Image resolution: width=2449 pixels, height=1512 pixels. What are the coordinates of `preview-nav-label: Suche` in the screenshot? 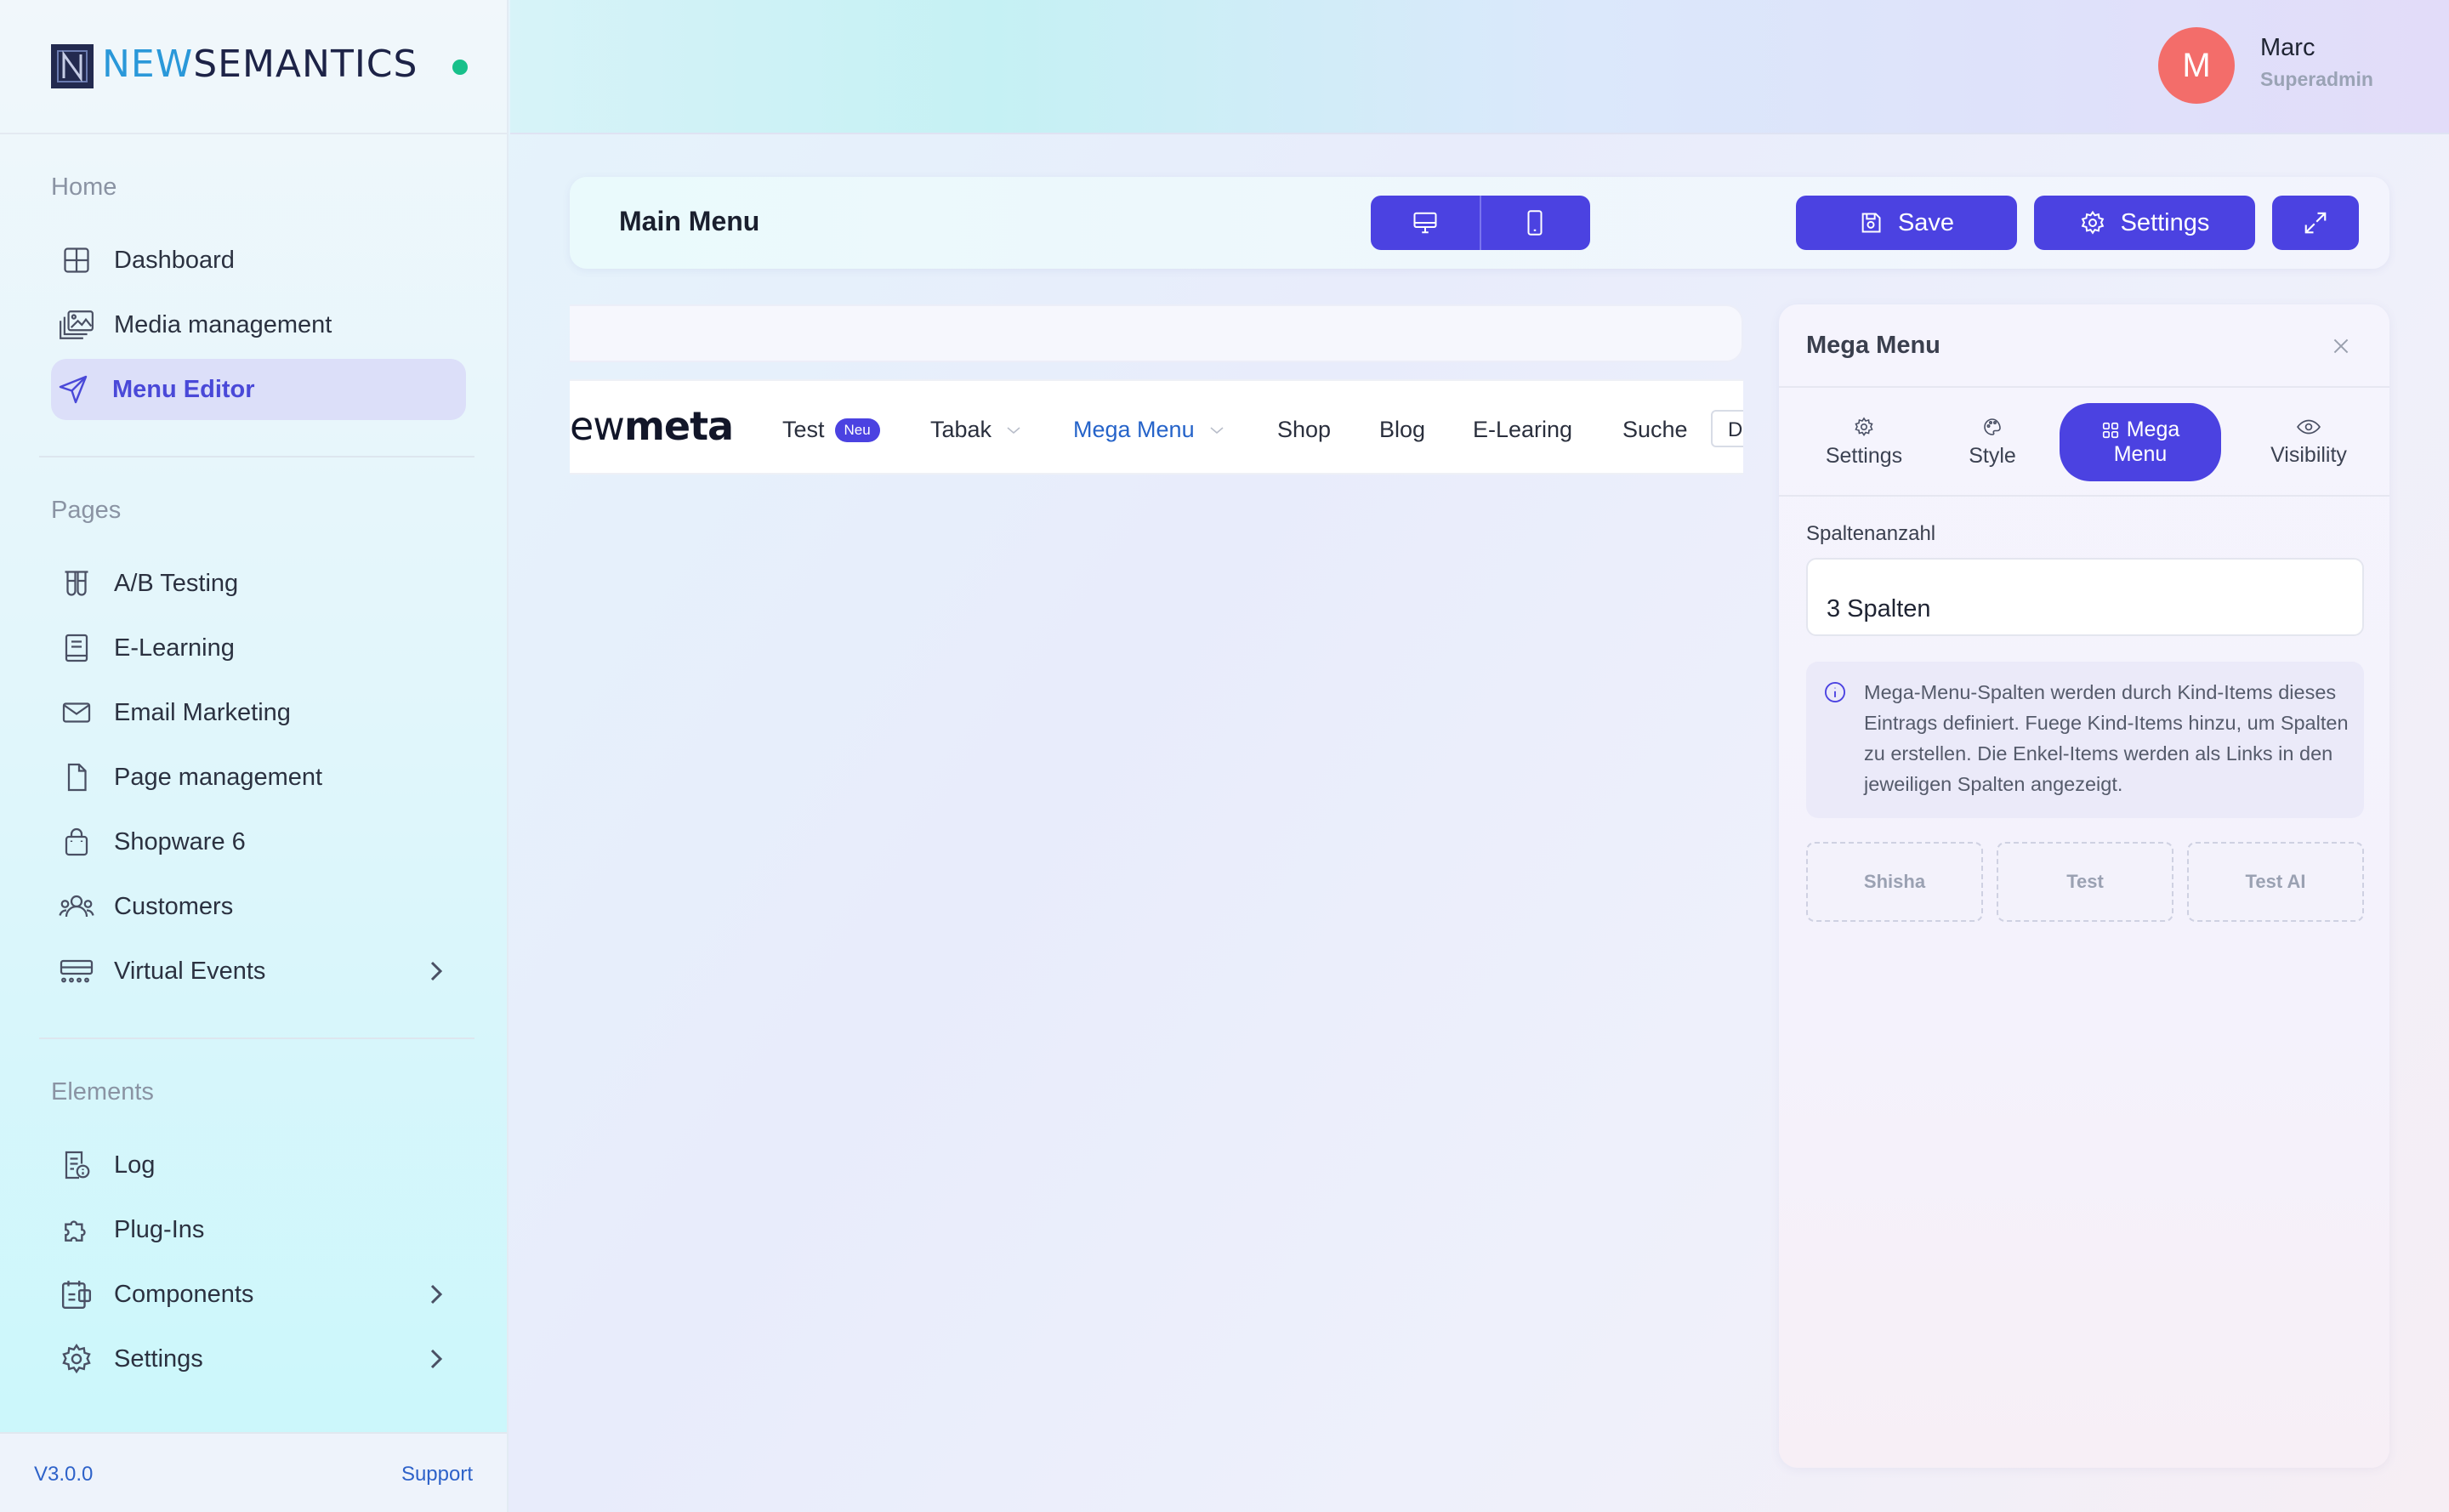 It's located at (1655, 429).